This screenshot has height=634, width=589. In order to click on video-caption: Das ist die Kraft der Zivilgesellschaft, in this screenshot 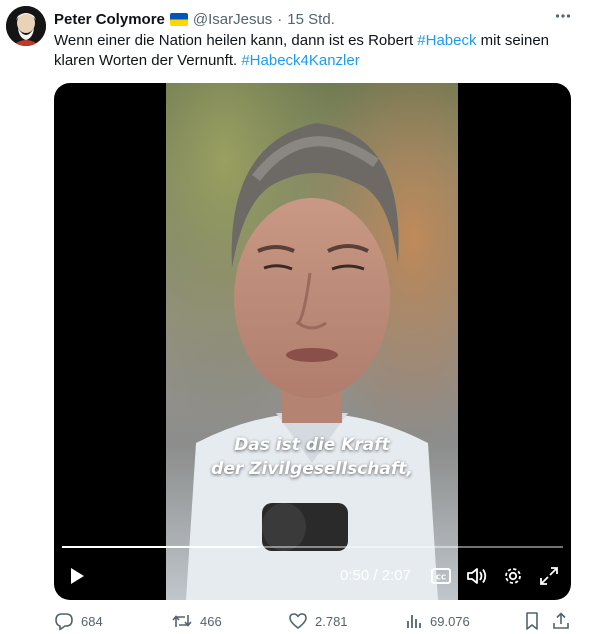, I will do `click(312, 457)`.